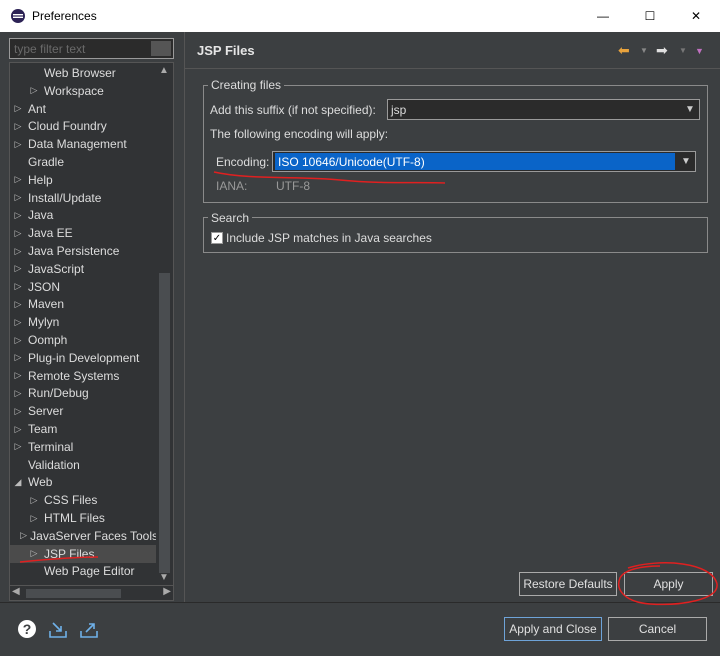 This screenshot has width=720, height=656. What do you see at coordinates (662, 50) in the screenshot?
I see `forward-arrow-icon: ➡` at bounding box center [662, 50].